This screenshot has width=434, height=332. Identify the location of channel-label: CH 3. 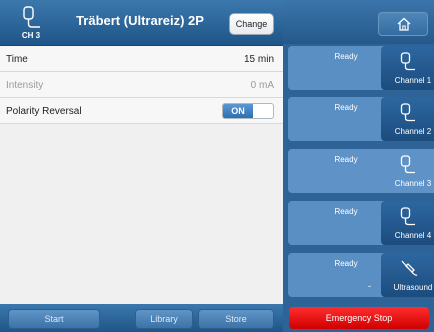
(31, 35).